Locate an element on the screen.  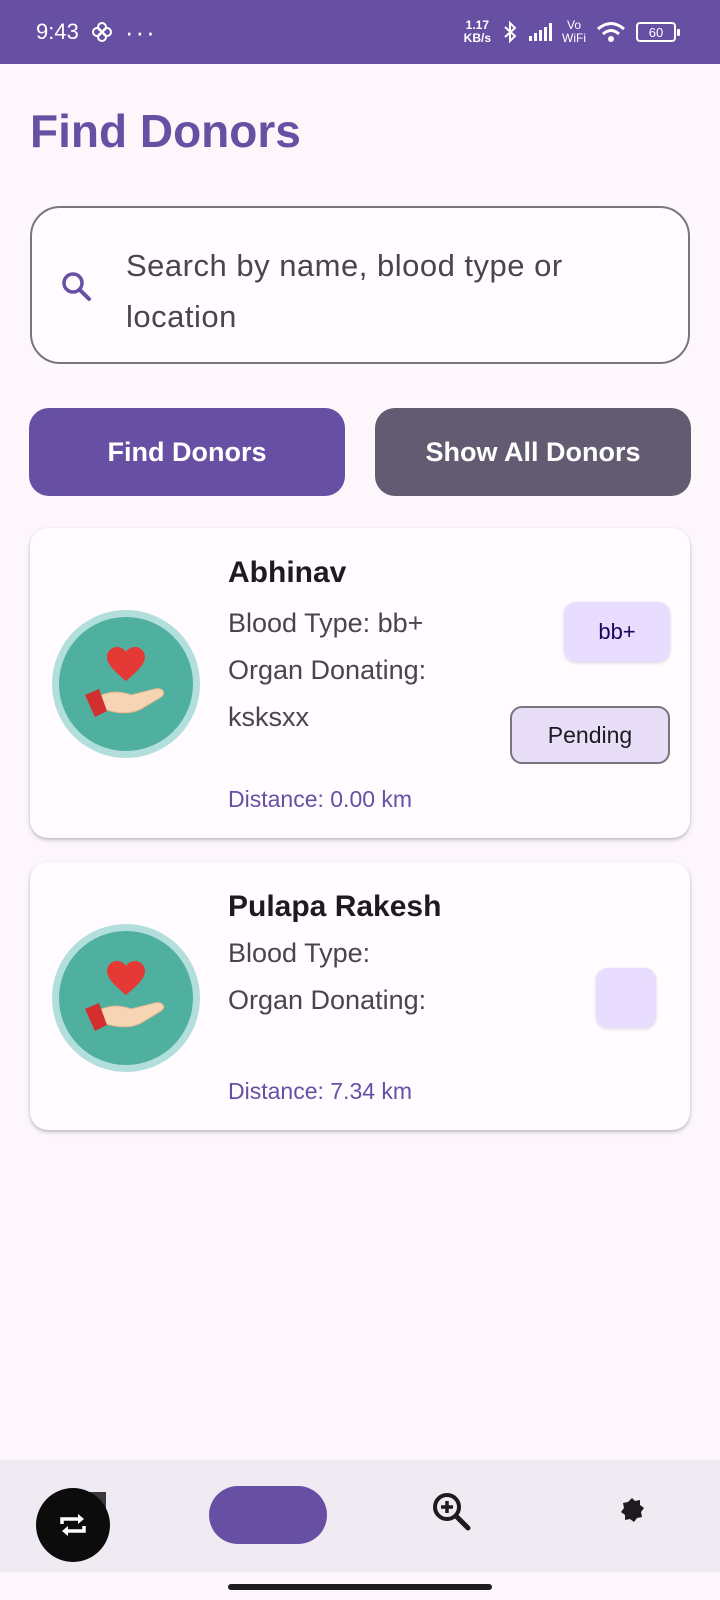
donor-distance: Distance: 0.00 km is located at coordinates (320, 799).